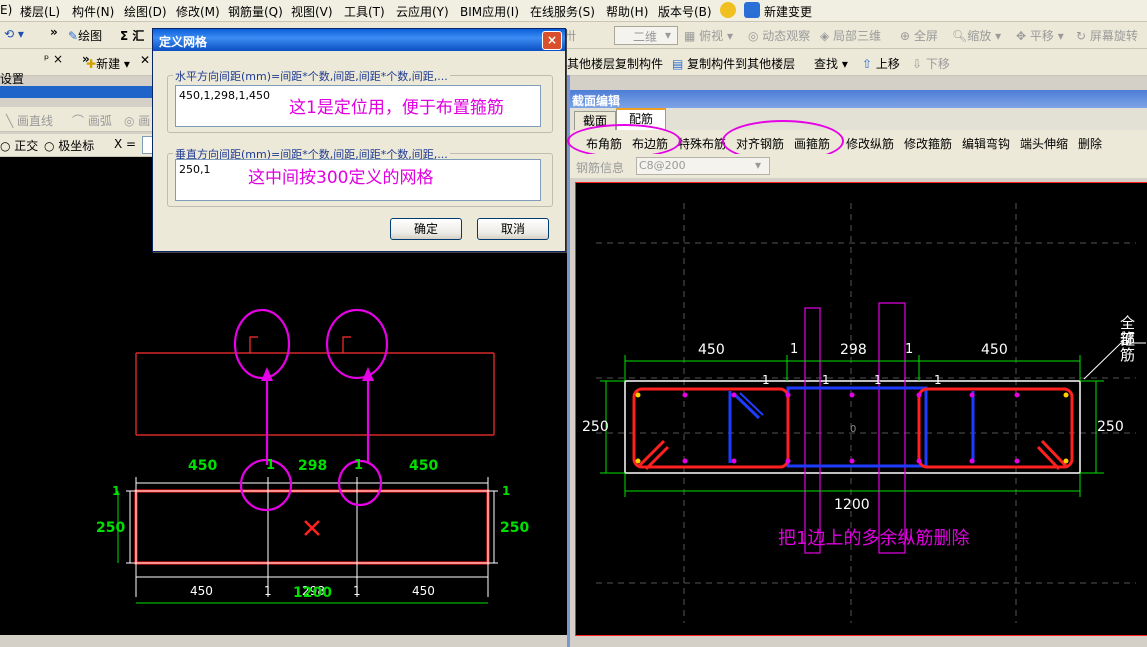 This screenshot has width=1147, height=647. I want to click on fullscreen-icon: ⊕, so click(907, 36).